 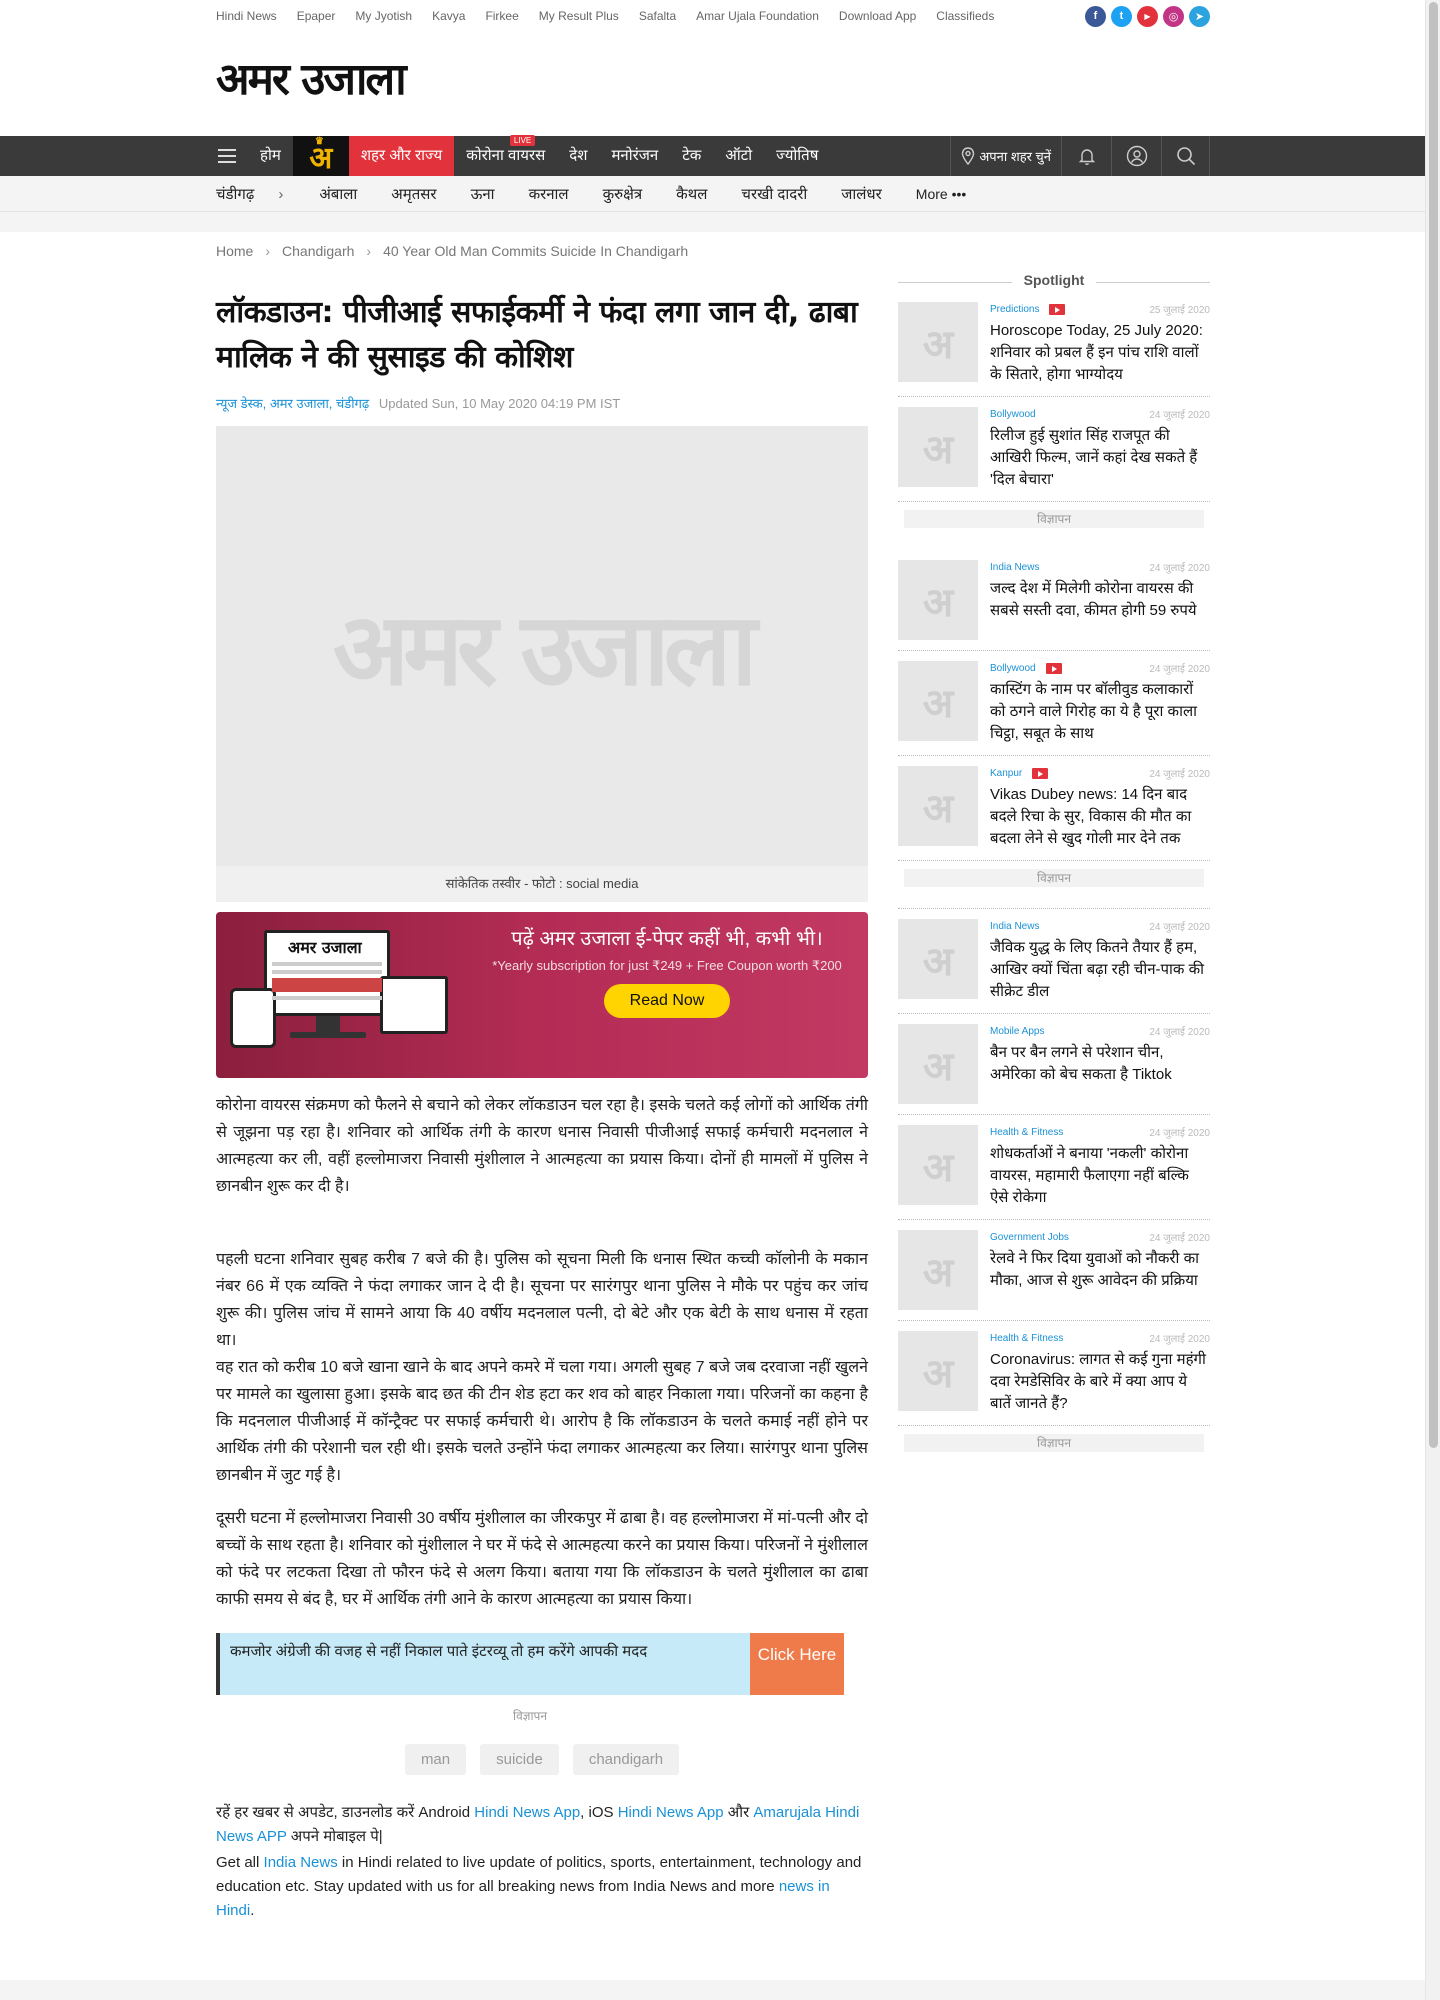 I want to click on android-app-link: Hindi News App, so click(x=527, y=1812).